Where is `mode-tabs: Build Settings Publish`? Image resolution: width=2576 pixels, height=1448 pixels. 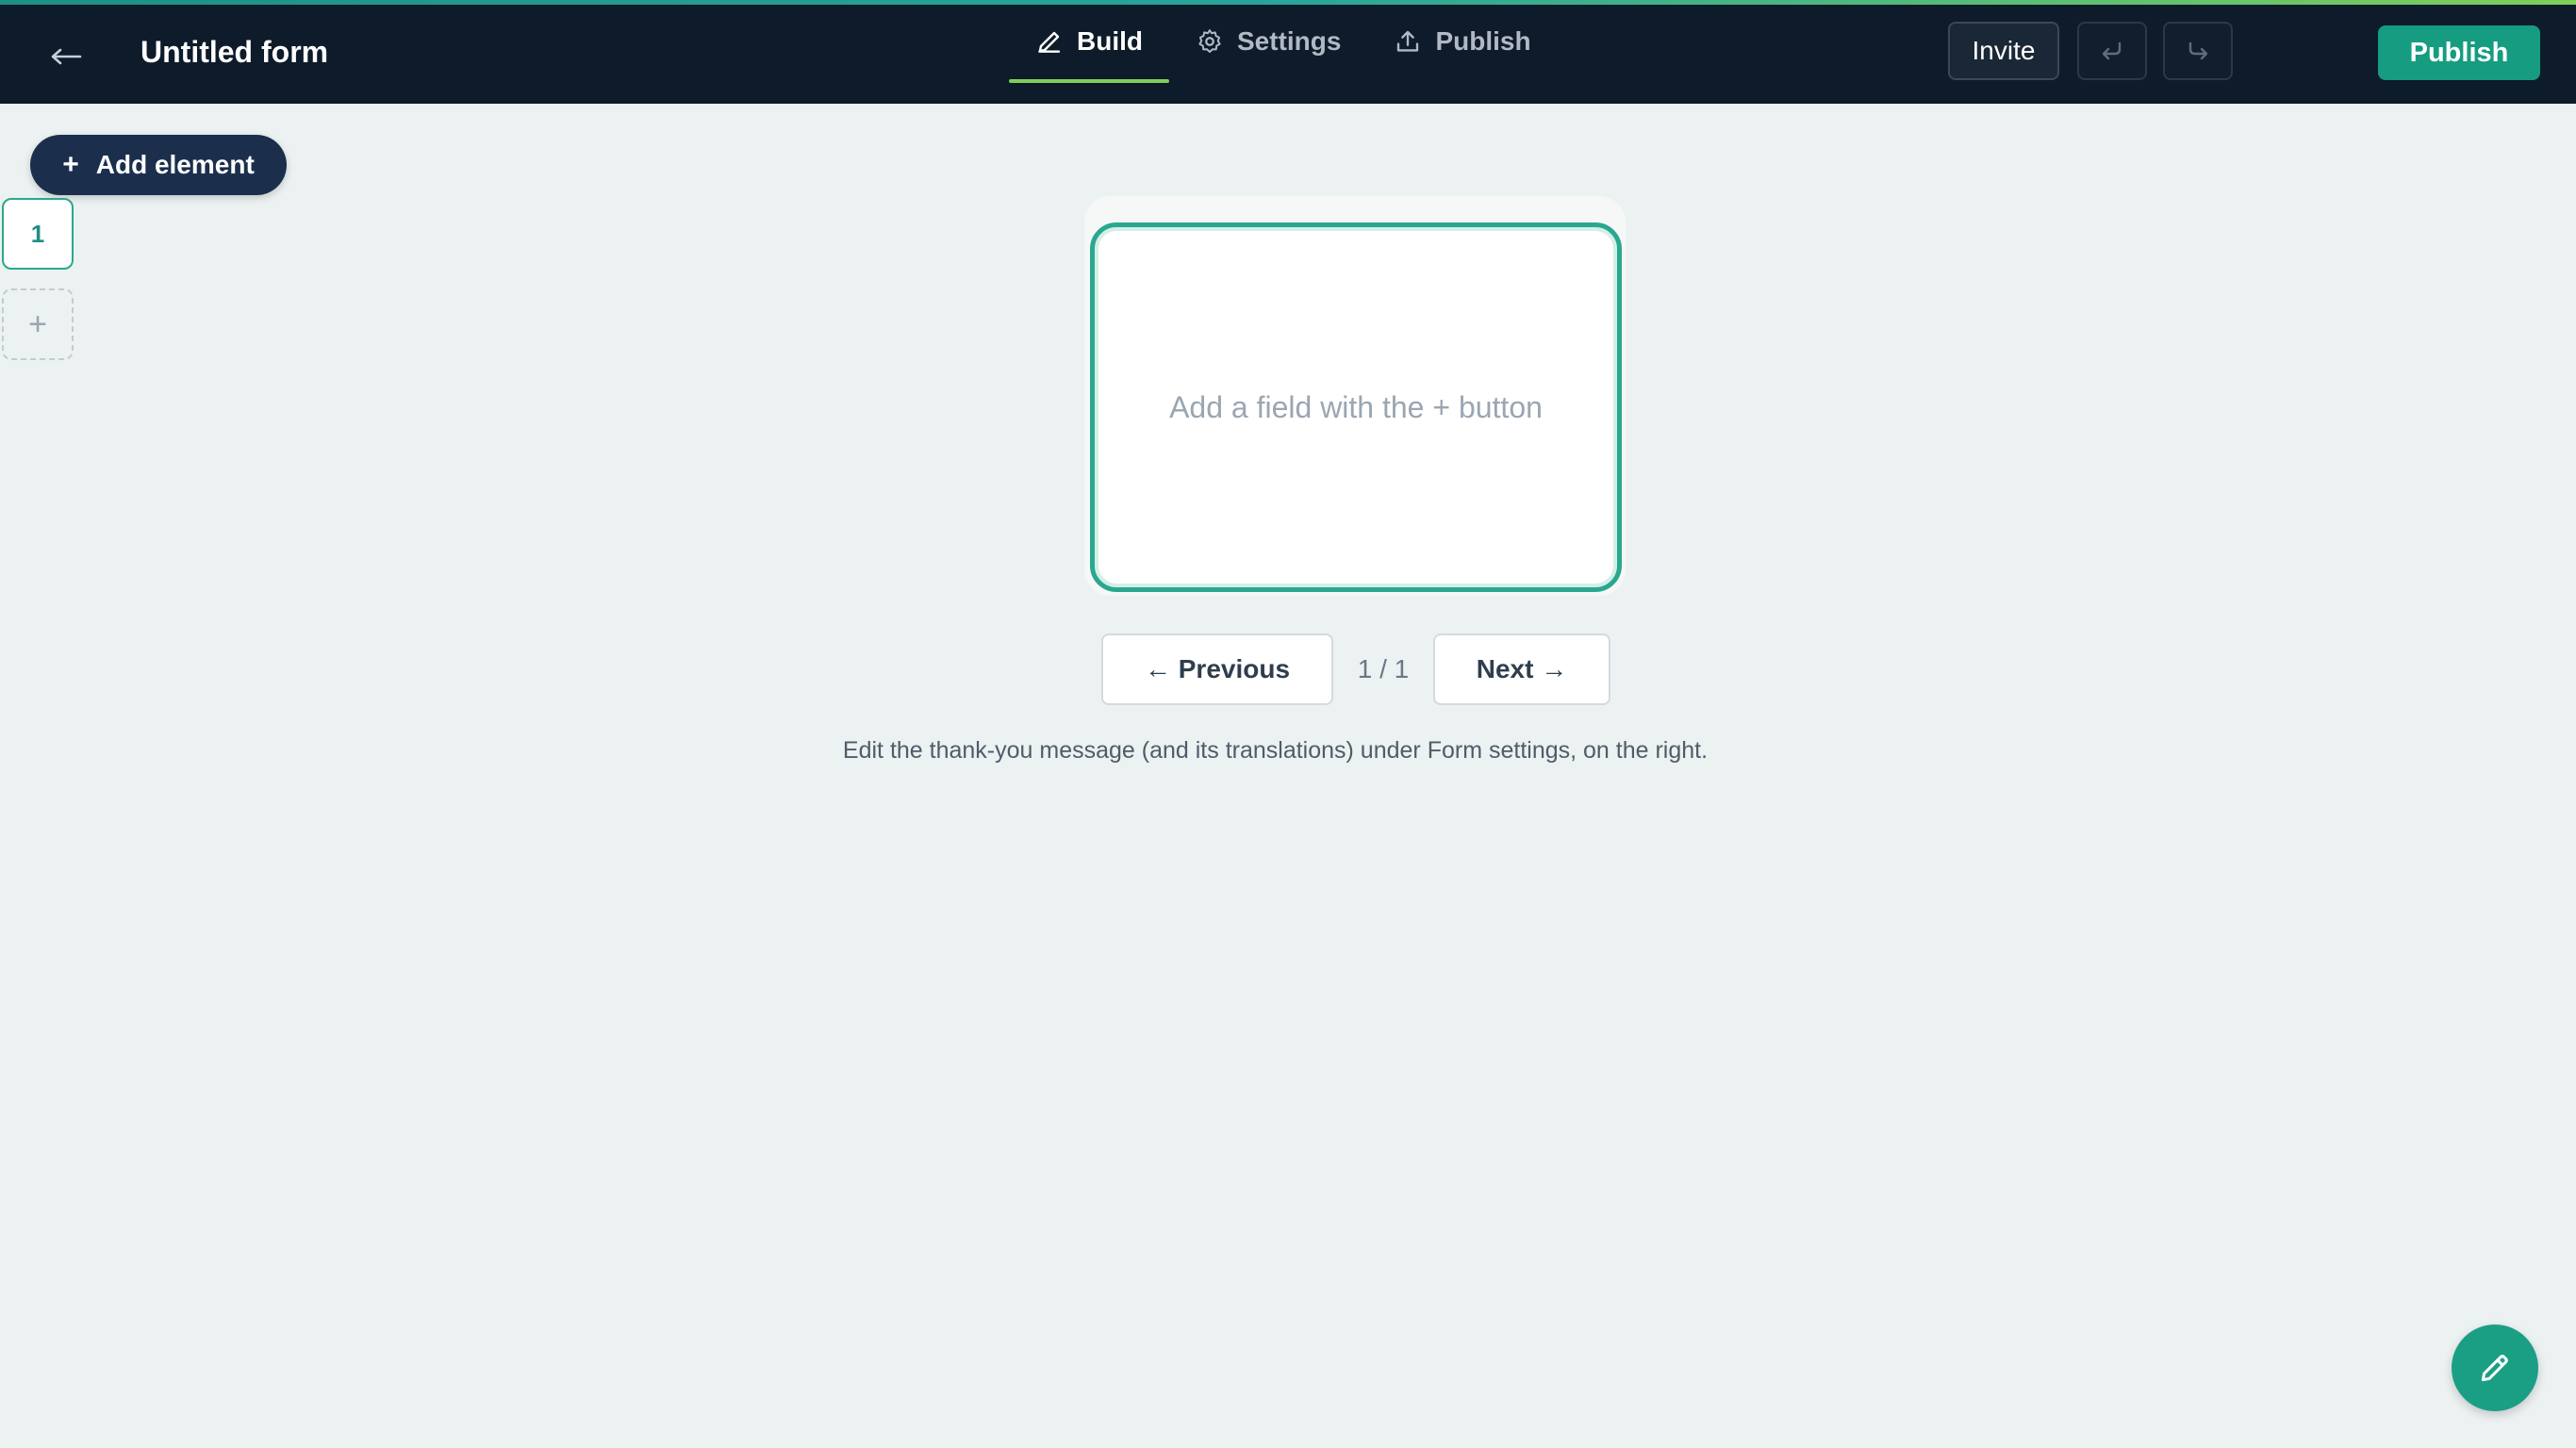 mode-tabs: Build Settings Publish is located at coordinates (1283, 52).